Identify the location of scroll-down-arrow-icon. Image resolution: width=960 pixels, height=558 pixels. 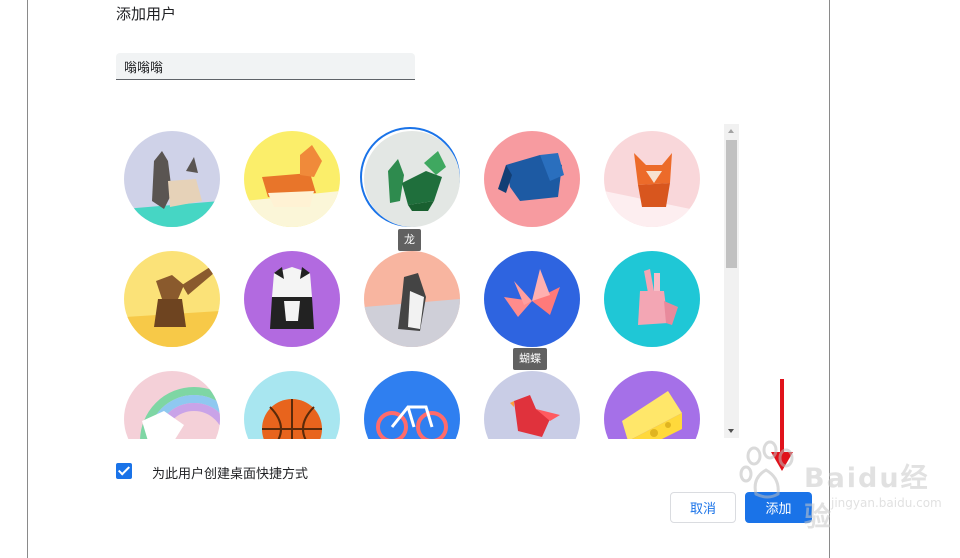
(731, 430).